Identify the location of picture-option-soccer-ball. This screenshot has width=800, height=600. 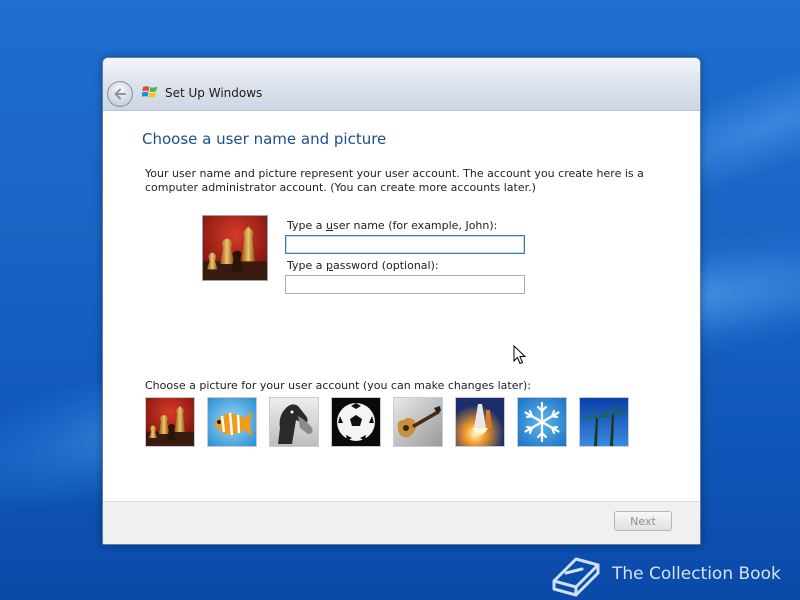
(356, 422).